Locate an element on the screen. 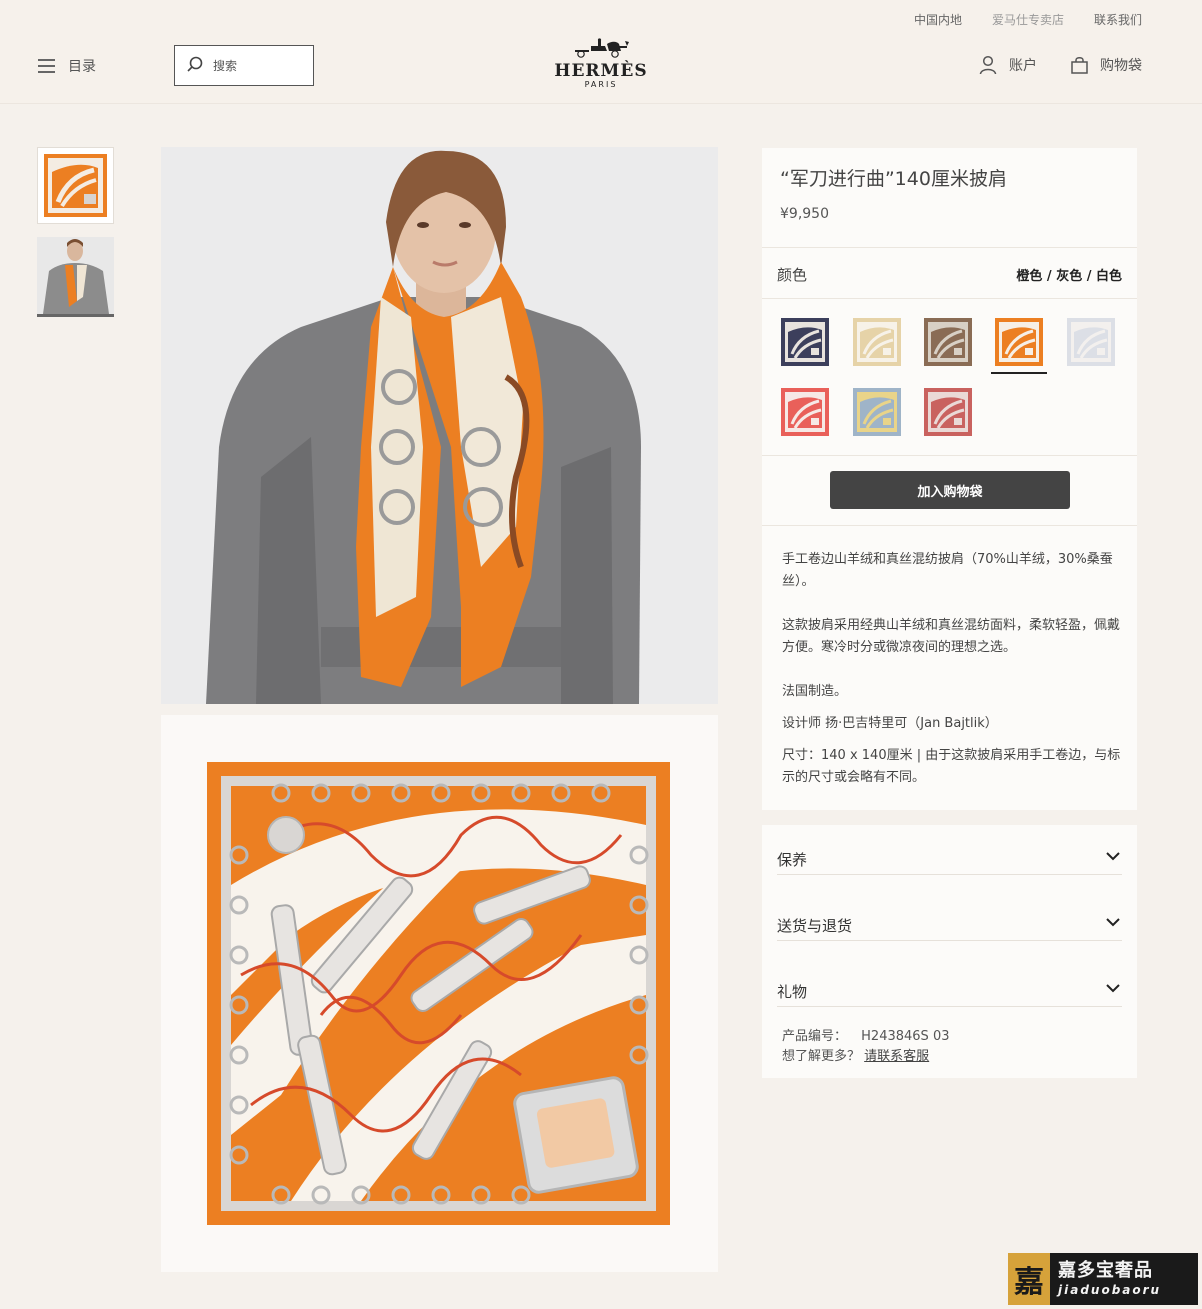 The image size is (1202, 1309). reference-value: H243846S 03 is located at coordinates (905, 1036).